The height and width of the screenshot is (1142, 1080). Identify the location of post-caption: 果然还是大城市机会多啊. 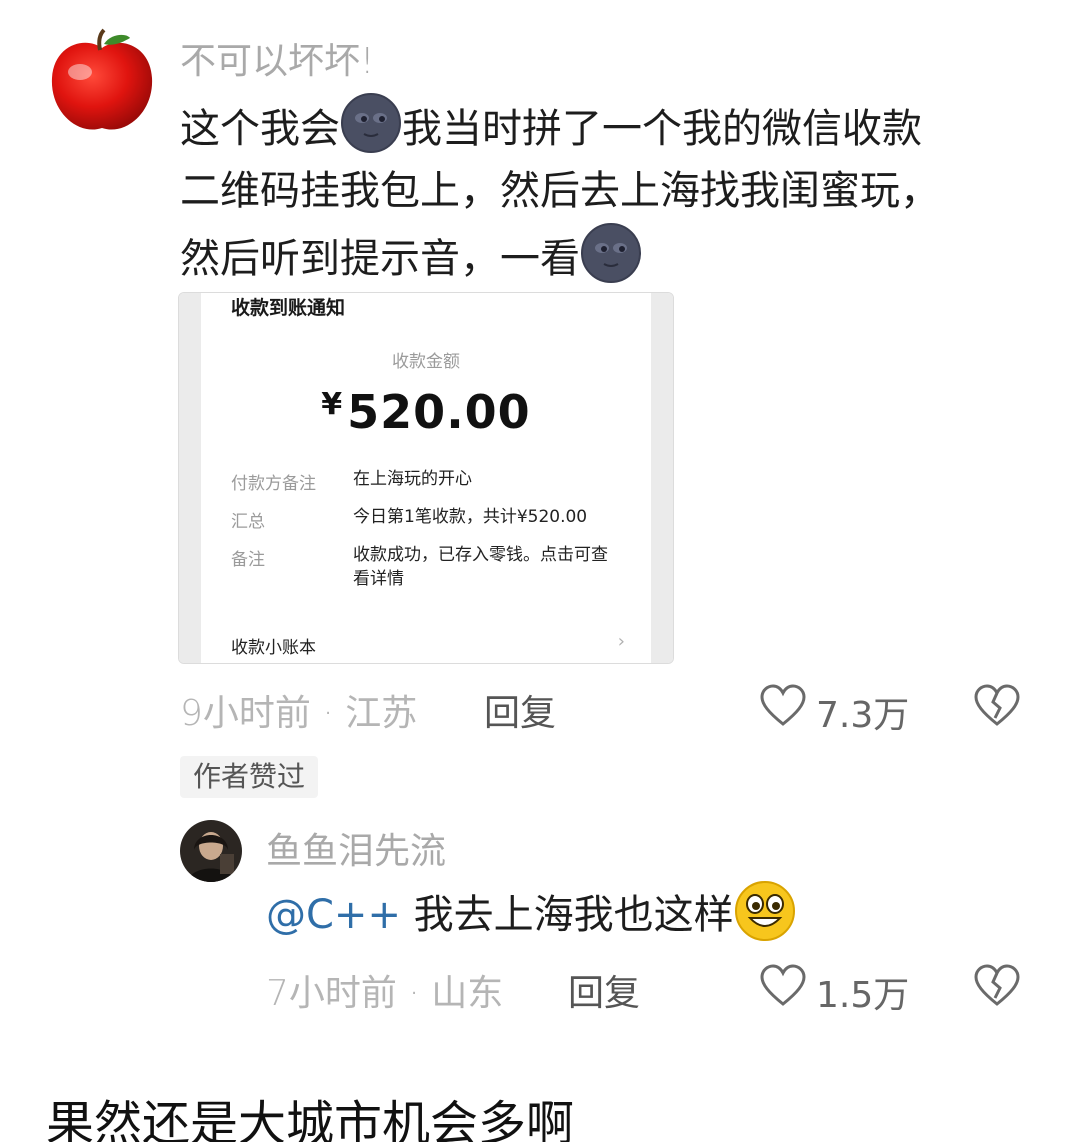
(310, 1119).